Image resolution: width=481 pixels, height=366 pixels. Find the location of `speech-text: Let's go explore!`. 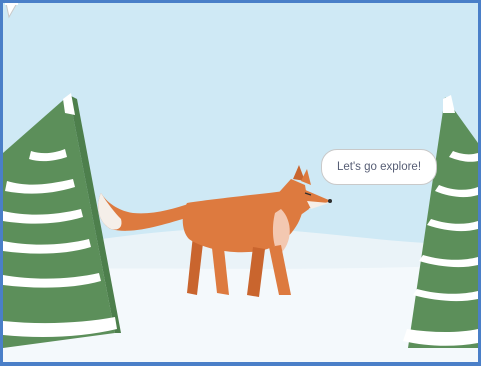

speech-text: Let's go explore! is located at coordinates (379, 167).